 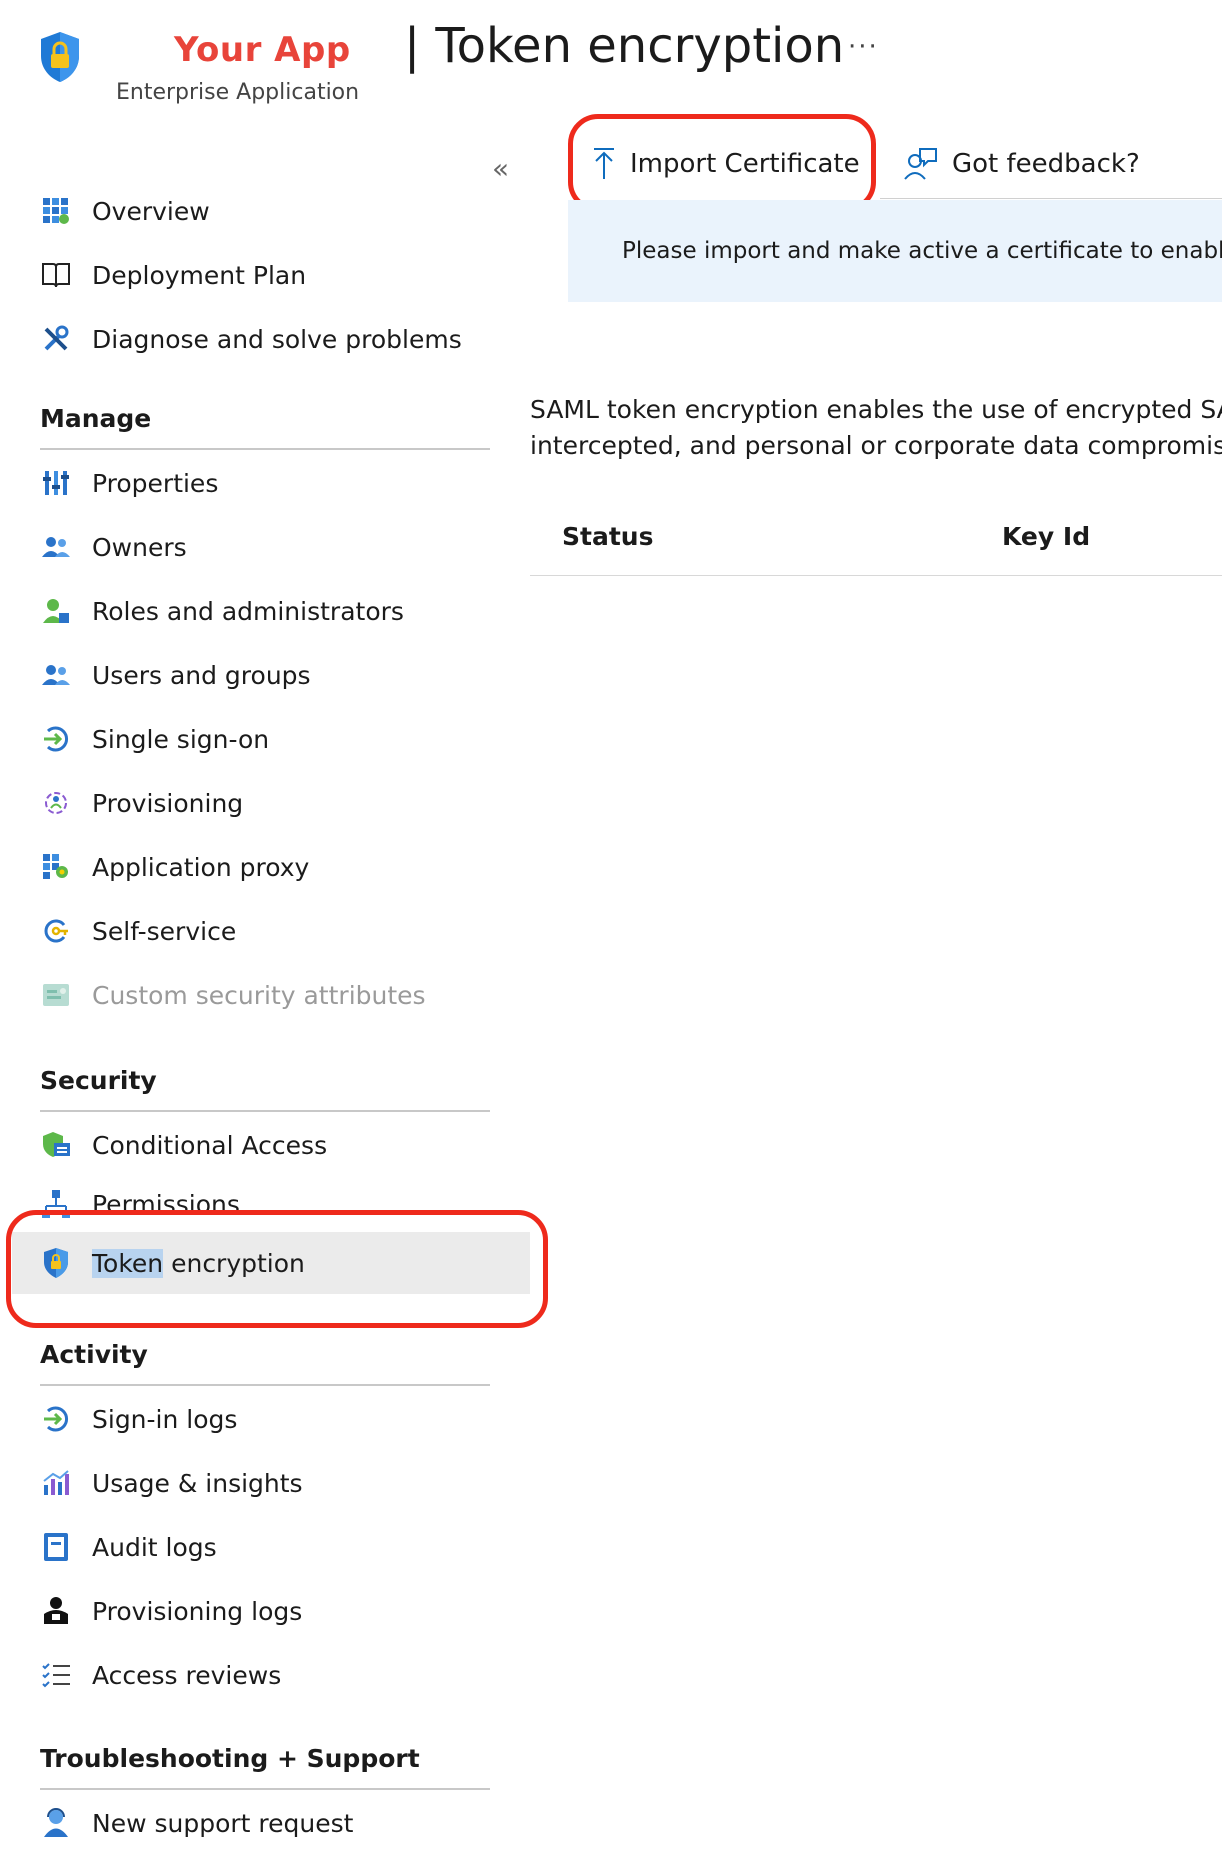 What do you see at coordinates (56, 1611) in the screenshot?
I see `provisioning-logs-icon` at bounding box center [56, 1611].